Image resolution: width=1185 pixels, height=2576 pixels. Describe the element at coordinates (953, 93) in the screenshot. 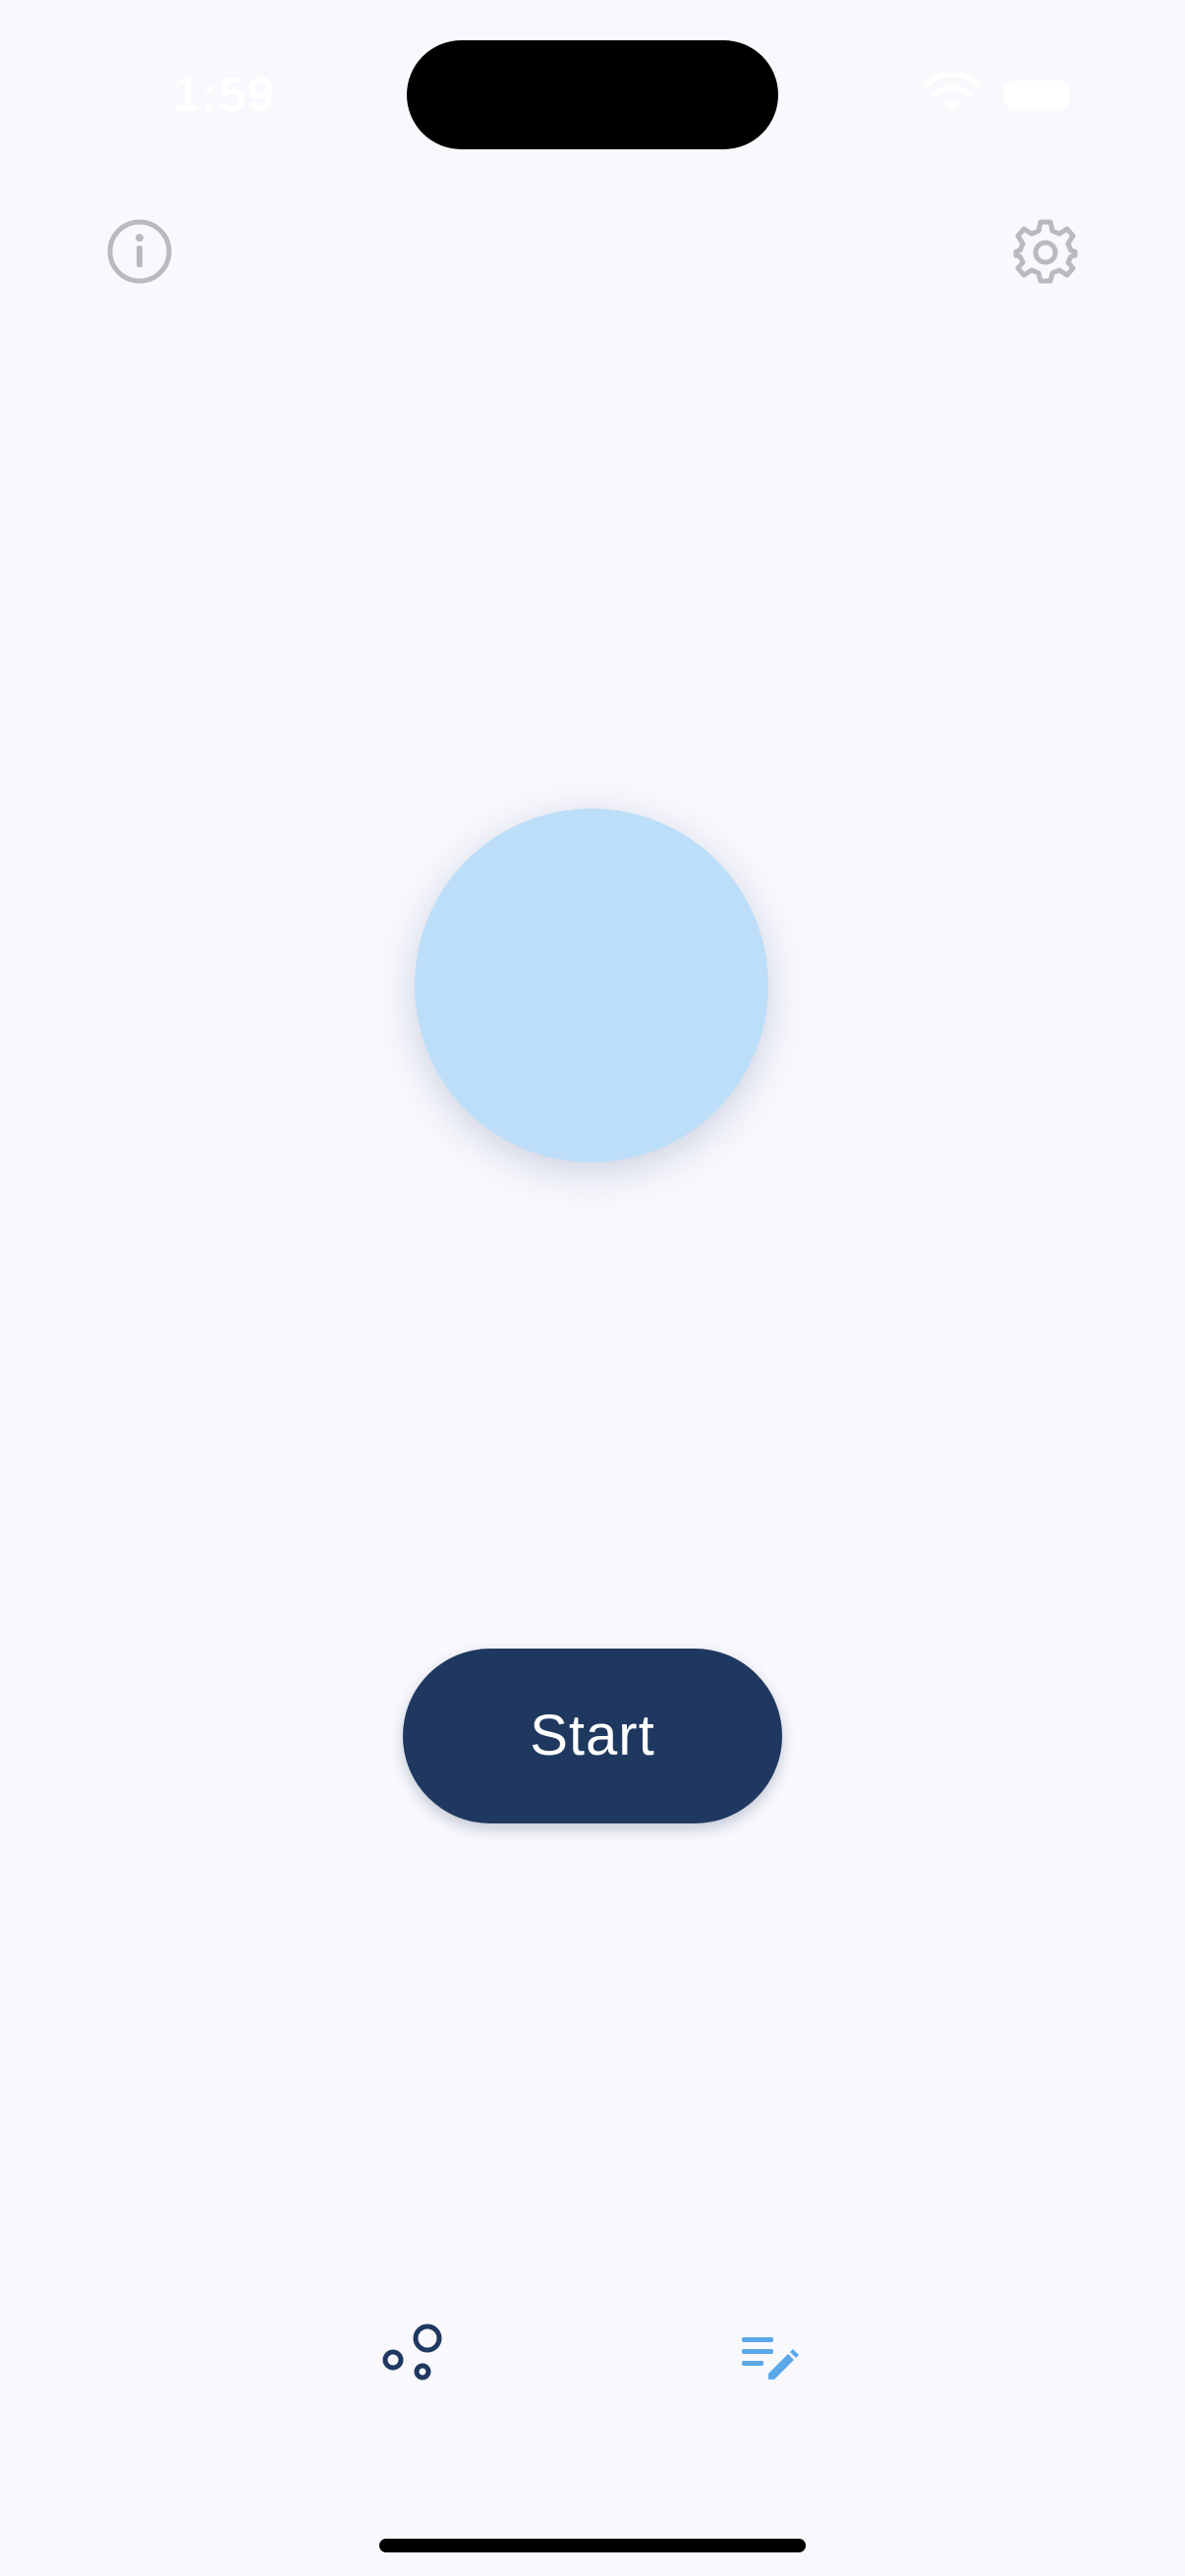

I see `wifi-icon` at that location.